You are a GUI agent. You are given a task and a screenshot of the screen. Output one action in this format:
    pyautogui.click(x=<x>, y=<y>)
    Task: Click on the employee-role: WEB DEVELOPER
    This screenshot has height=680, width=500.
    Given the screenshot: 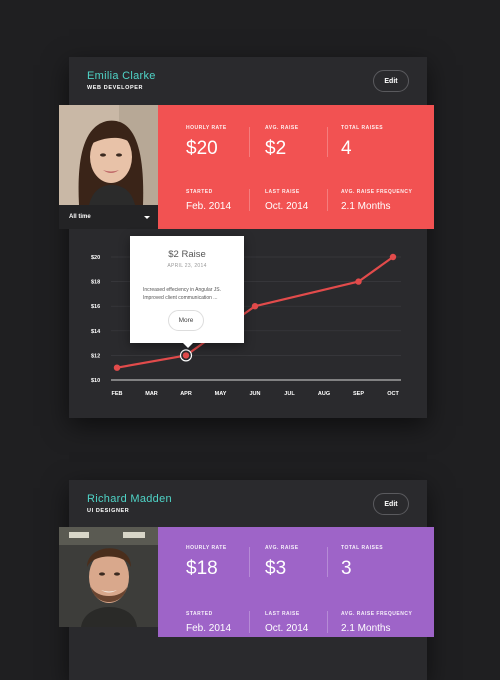 What is the action you would take?
    pyautogui.click(x=115, y=88)
    